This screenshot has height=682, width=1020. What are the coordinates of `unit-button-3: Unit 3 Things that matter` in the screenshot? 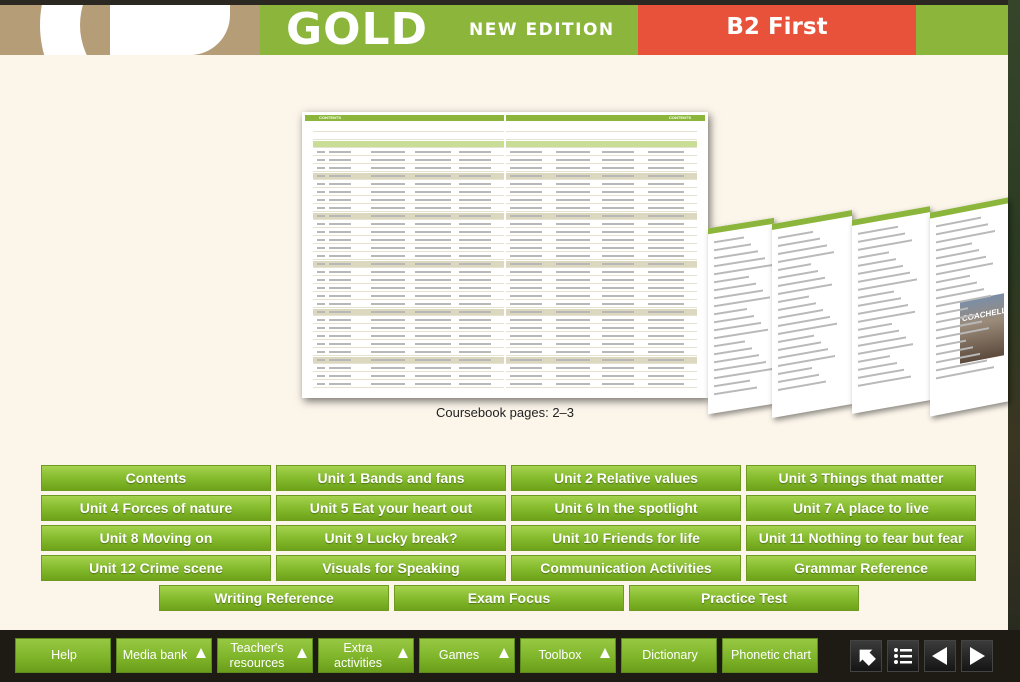 It's located at (861, 478).